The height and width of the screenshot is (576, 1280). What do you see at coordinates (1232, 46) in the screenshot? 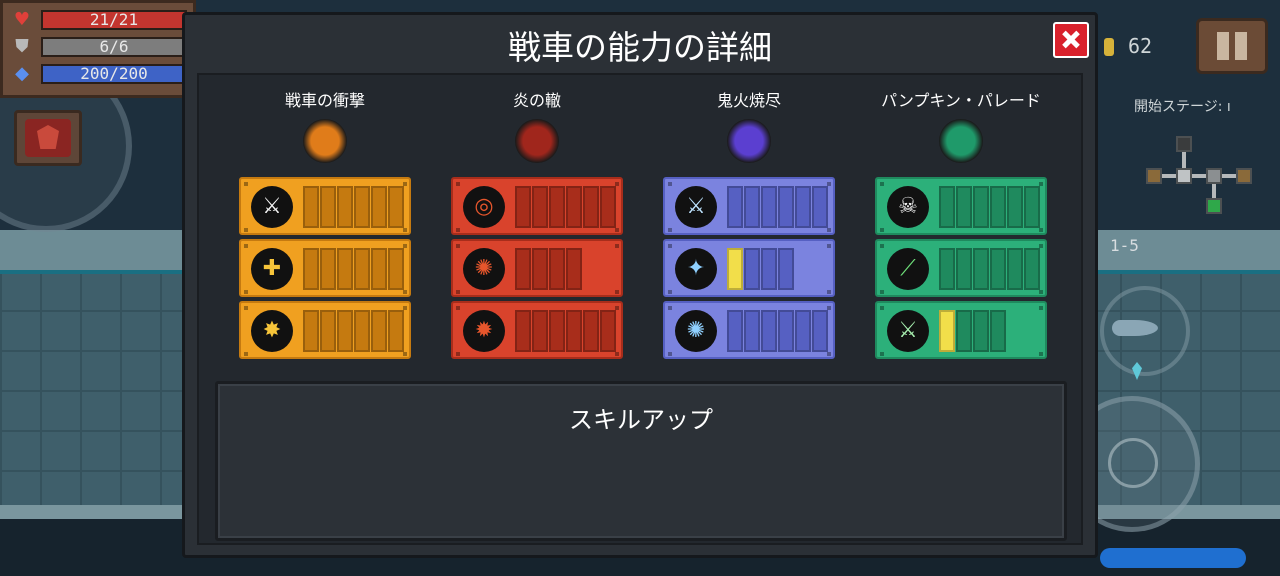
I see `pause-button` at bounding box center [1232, 46].